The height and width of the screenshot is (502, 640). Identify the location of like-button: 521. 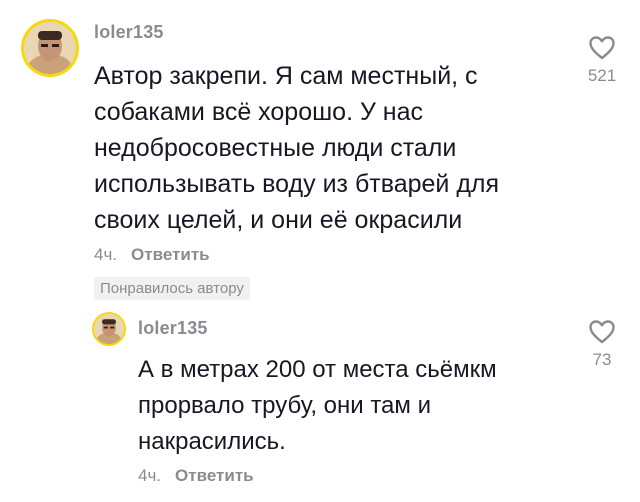
(602, 61).